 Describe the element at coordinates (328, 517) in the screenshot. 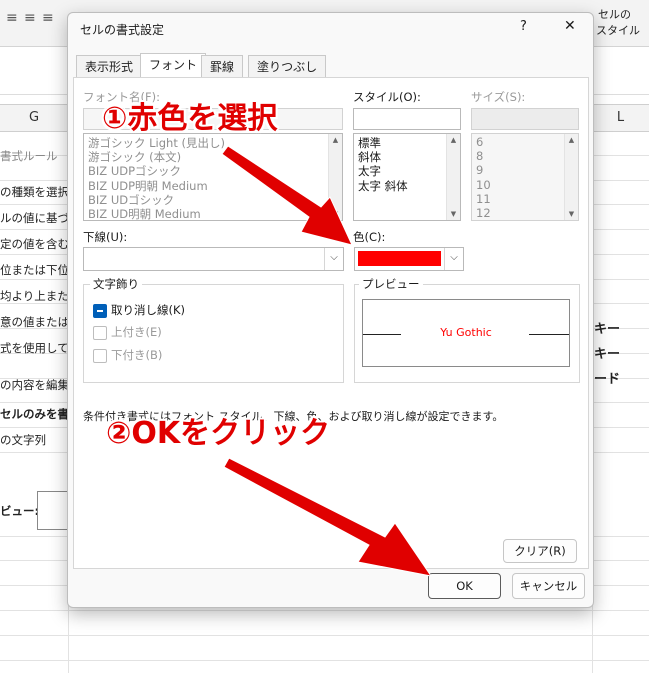

I see `arrow-to-ok-icon` at that location.